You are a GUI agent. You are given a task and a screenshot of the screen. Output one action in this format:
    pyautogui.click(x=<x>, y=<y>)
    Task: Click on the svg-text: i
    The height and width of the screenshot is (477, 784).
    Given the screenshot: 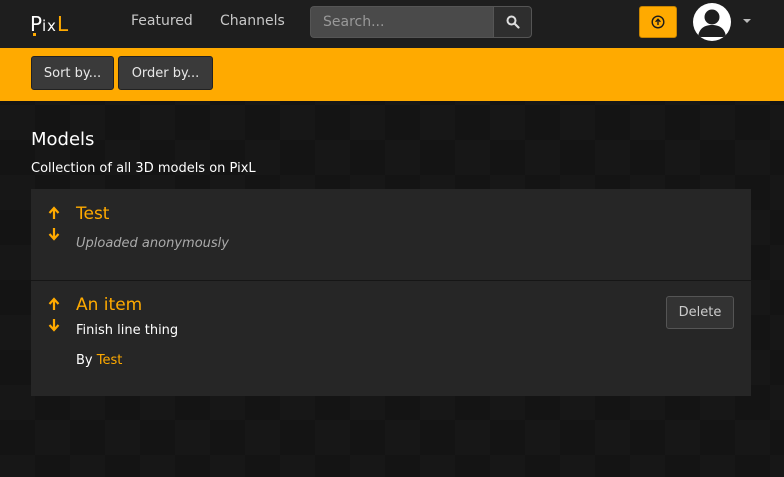 What is the action you would take?
    pyautogui.click(x=44, y=26)
    